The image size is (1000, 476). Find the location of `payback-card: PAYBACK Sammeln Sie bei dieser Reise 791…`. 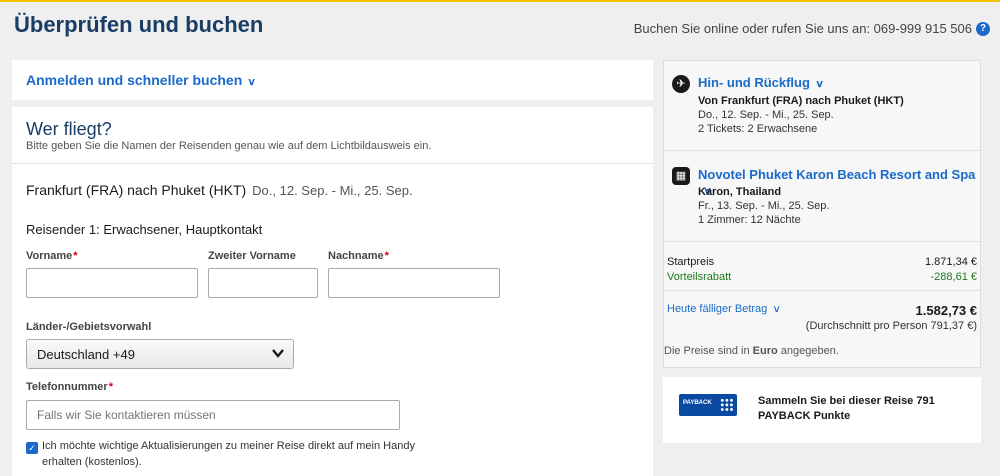

payback-card: PAYBACK Sammeln Sie bei dieser Reise 791… is located at coordinates (822, 410).